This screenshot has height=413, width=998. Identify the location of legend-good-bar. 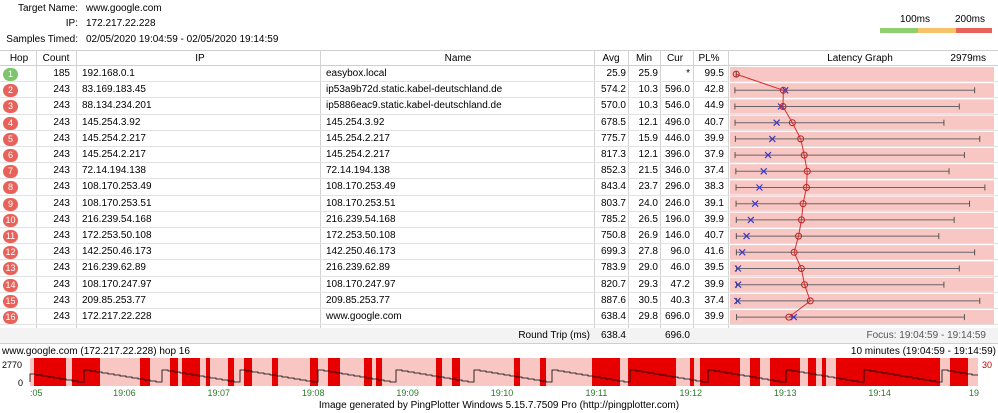
(899, 30).